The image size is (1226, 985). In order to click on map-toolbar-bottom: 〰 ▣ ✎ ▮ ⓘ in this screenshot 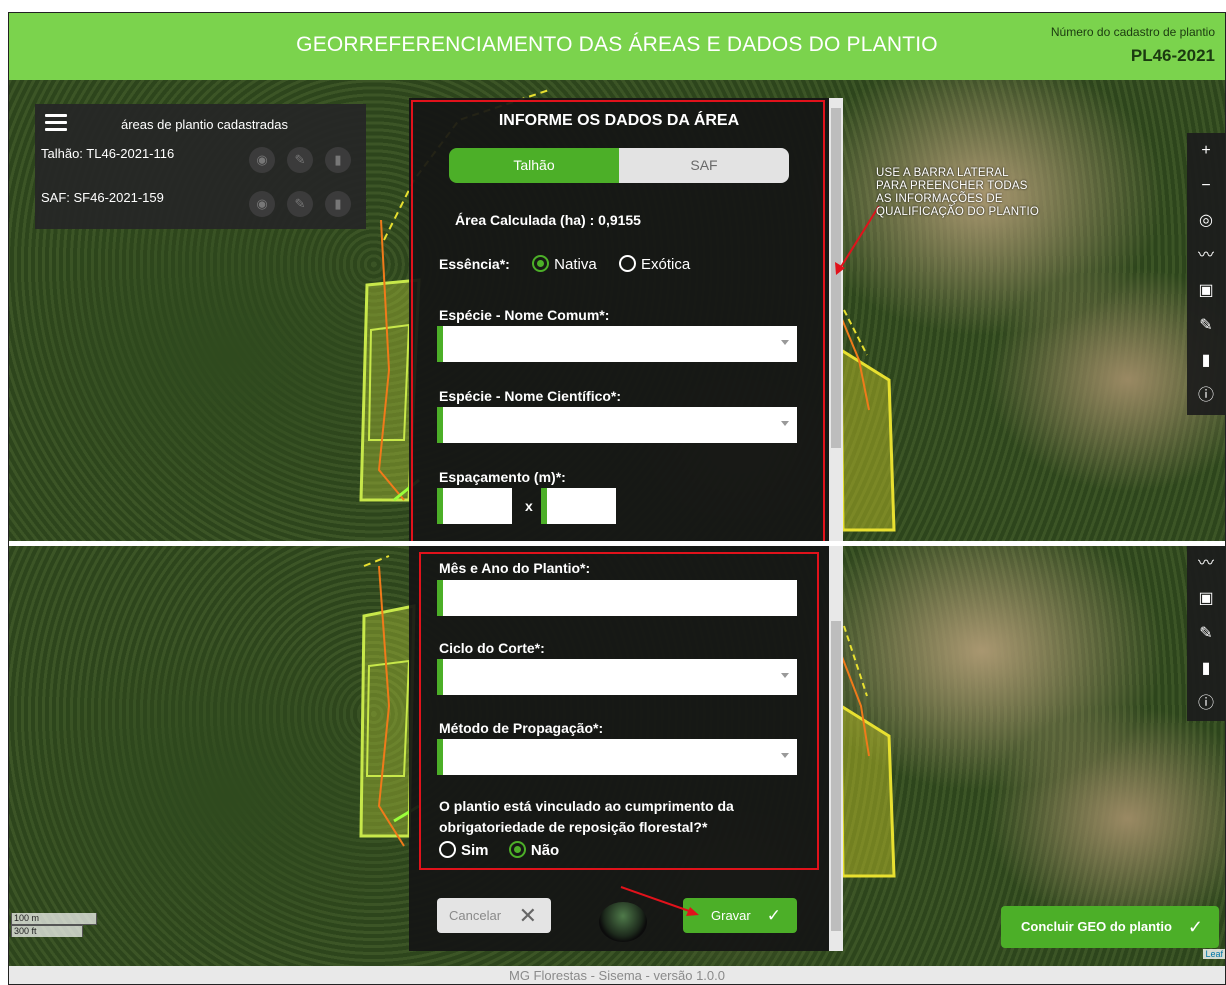, I will do `click(1206, 633)`.